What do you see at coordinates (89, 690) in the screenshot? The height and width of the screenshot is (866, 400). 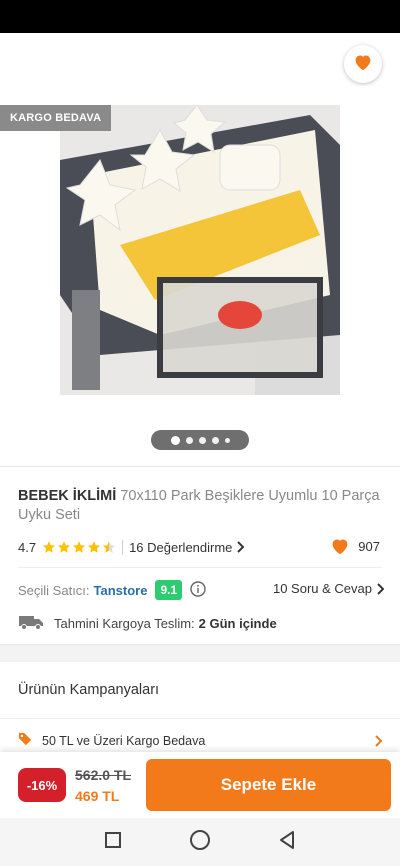 I see `campaigns-title: Ürünün Kampanyaları` at bounding box center [89, 690].